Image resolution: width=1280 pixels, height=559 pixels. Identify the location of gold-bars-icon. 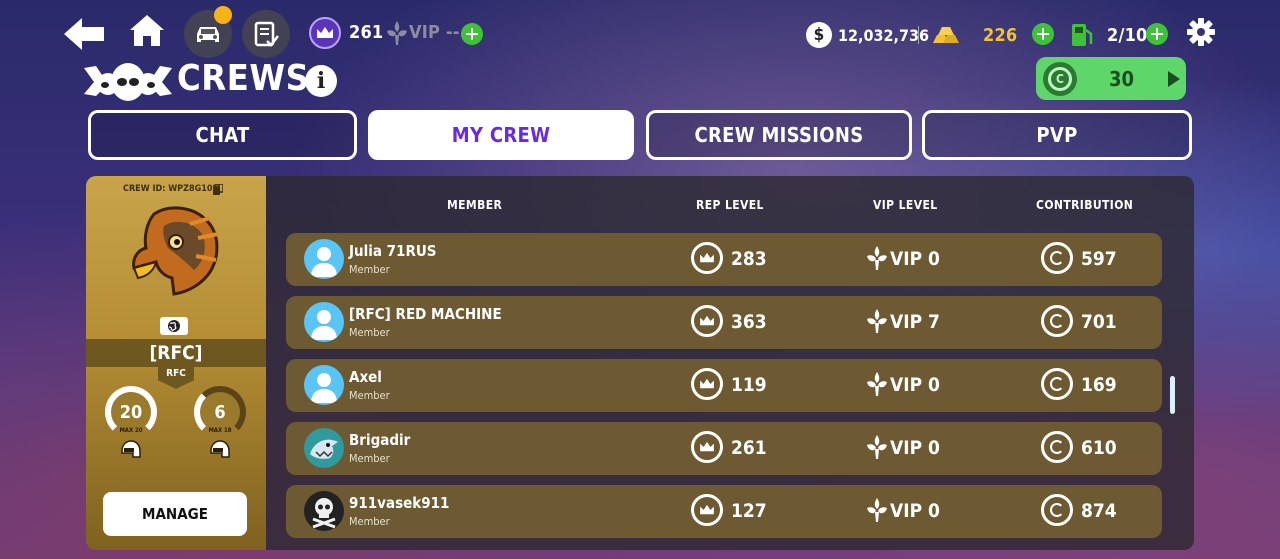
(946, 37).